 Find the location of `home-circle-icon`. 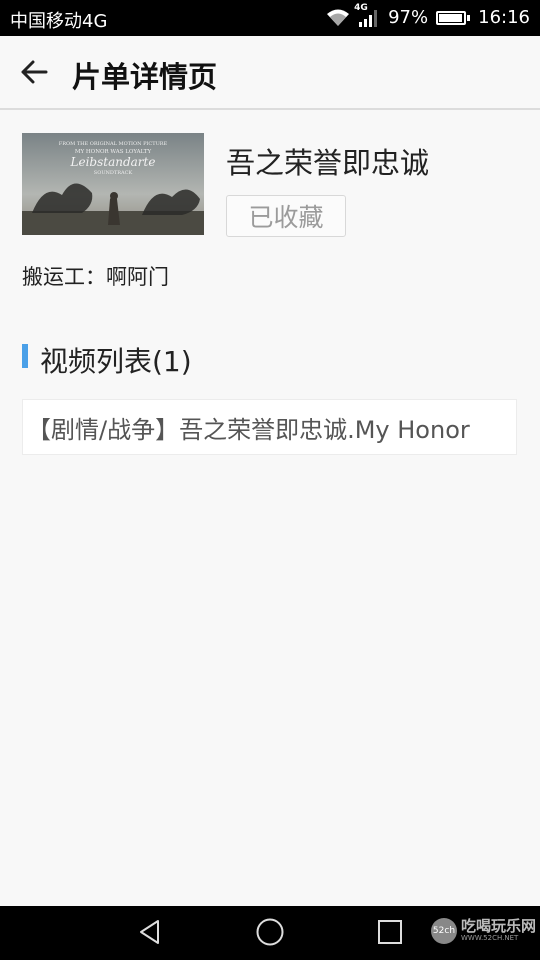

home-circle-icon is located at coordinates (270, 934).